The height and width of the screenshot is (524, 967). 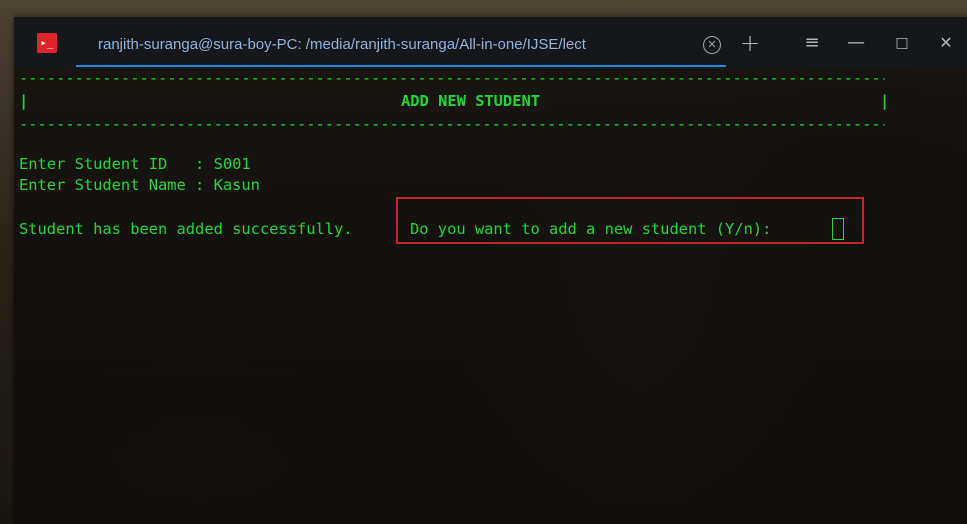 I want to click on tab-close-icon: ✕, so click(x=712, y=45).